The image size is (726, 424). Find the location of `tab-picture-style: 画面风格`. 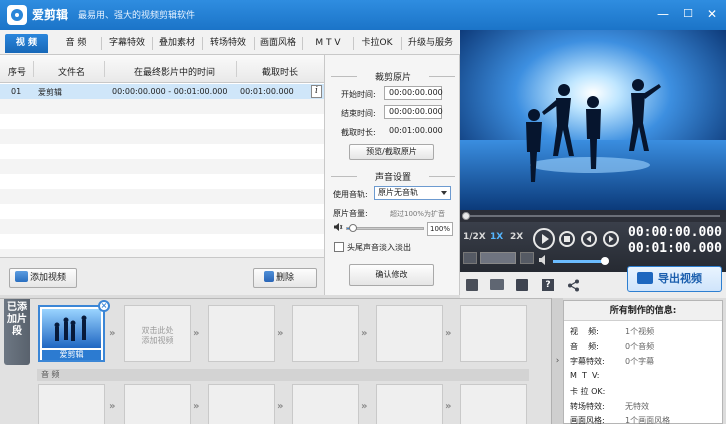

tab-picture-style: 画面风格 is located at coordinates (278, 43).